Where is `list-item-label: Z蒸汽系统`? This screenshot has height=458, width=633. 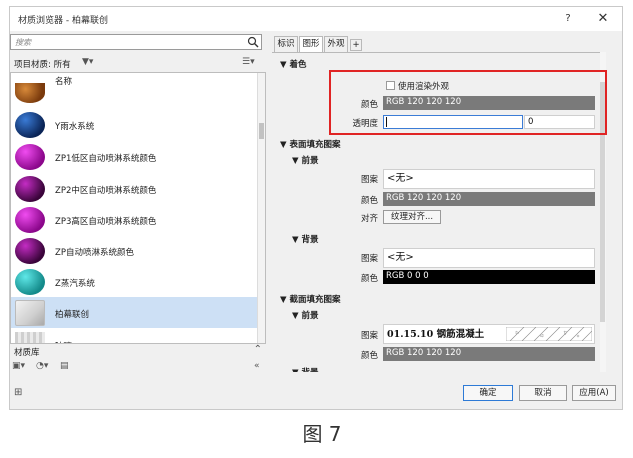
list-item-label: Z蒸汽系统 is located at coordinates (75, 284).